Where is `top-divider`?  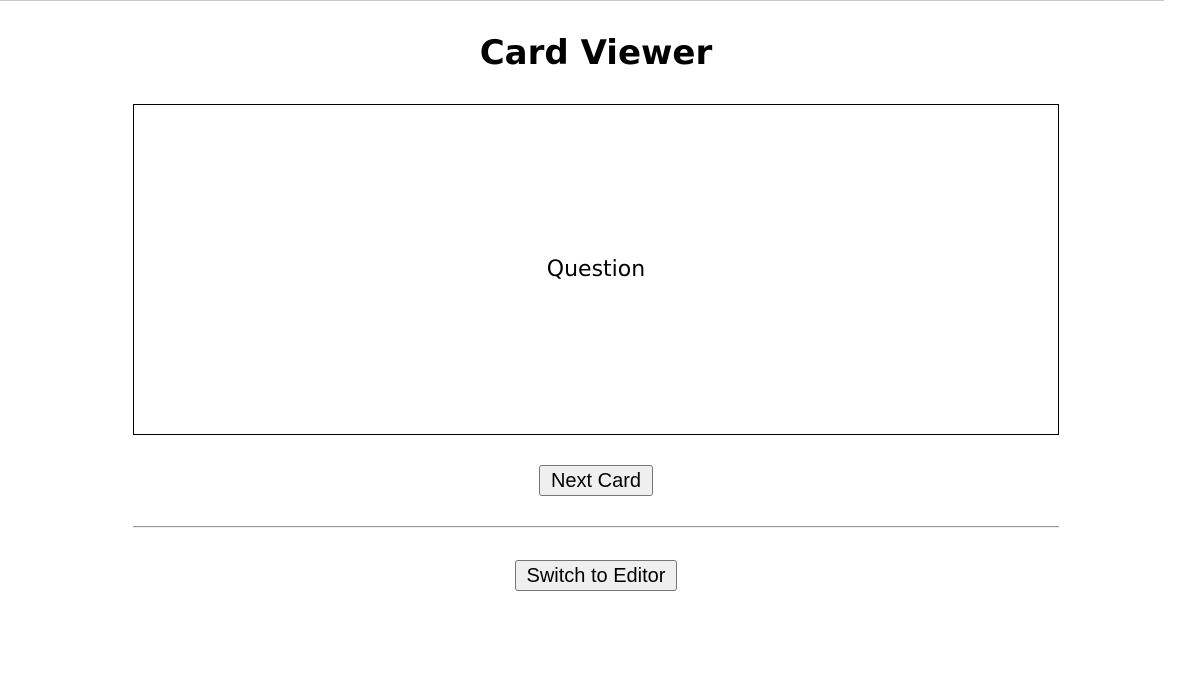
top-divider is located at coordinates (582, 0).